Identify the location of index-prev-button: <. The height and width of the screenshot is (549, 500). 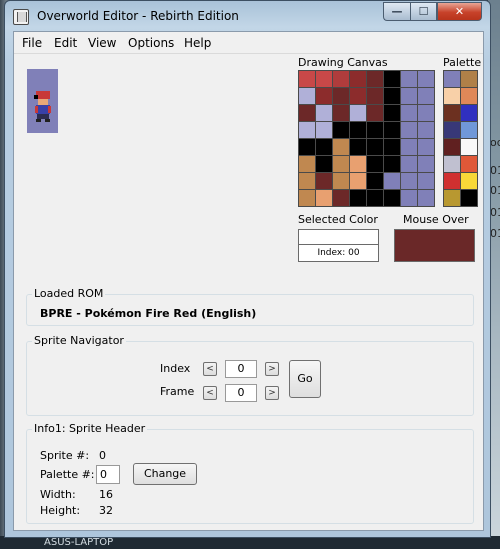
(210, 369).